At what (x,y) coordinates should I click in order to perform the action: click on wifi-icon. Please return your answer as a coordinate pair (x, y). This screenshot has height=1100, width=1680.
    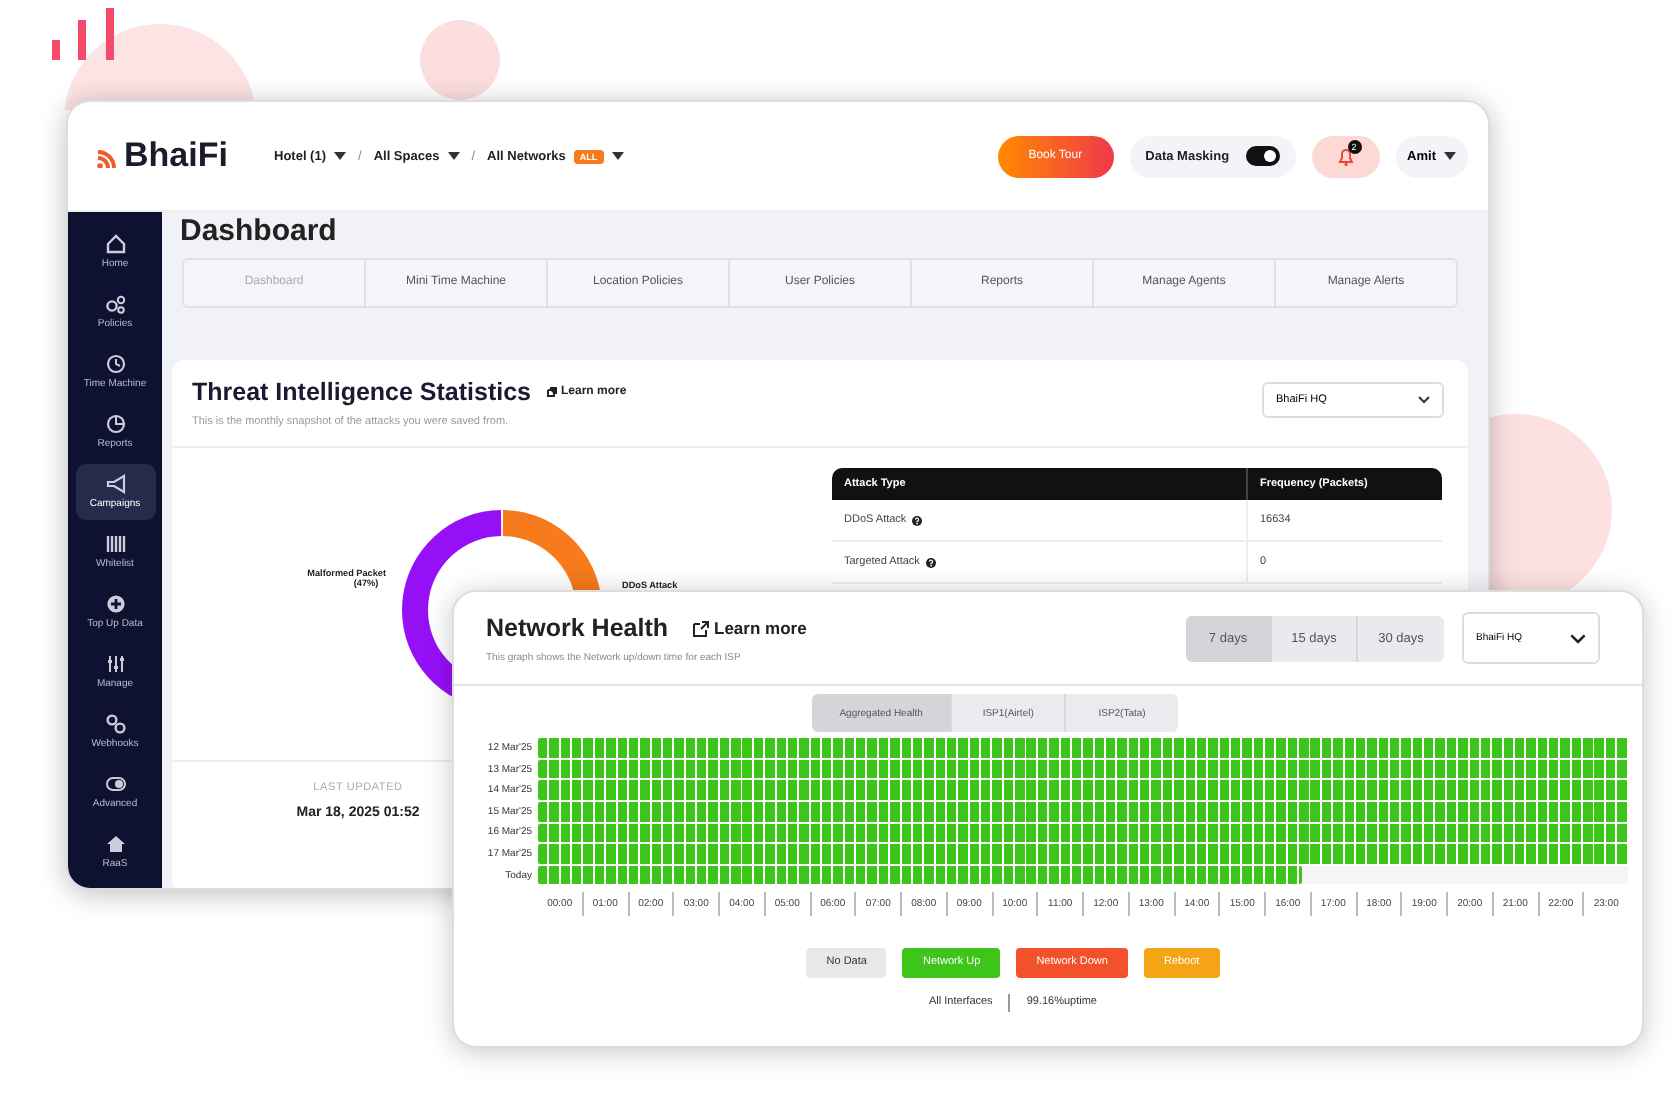
    Looking at the image, I should click on (108, 156).